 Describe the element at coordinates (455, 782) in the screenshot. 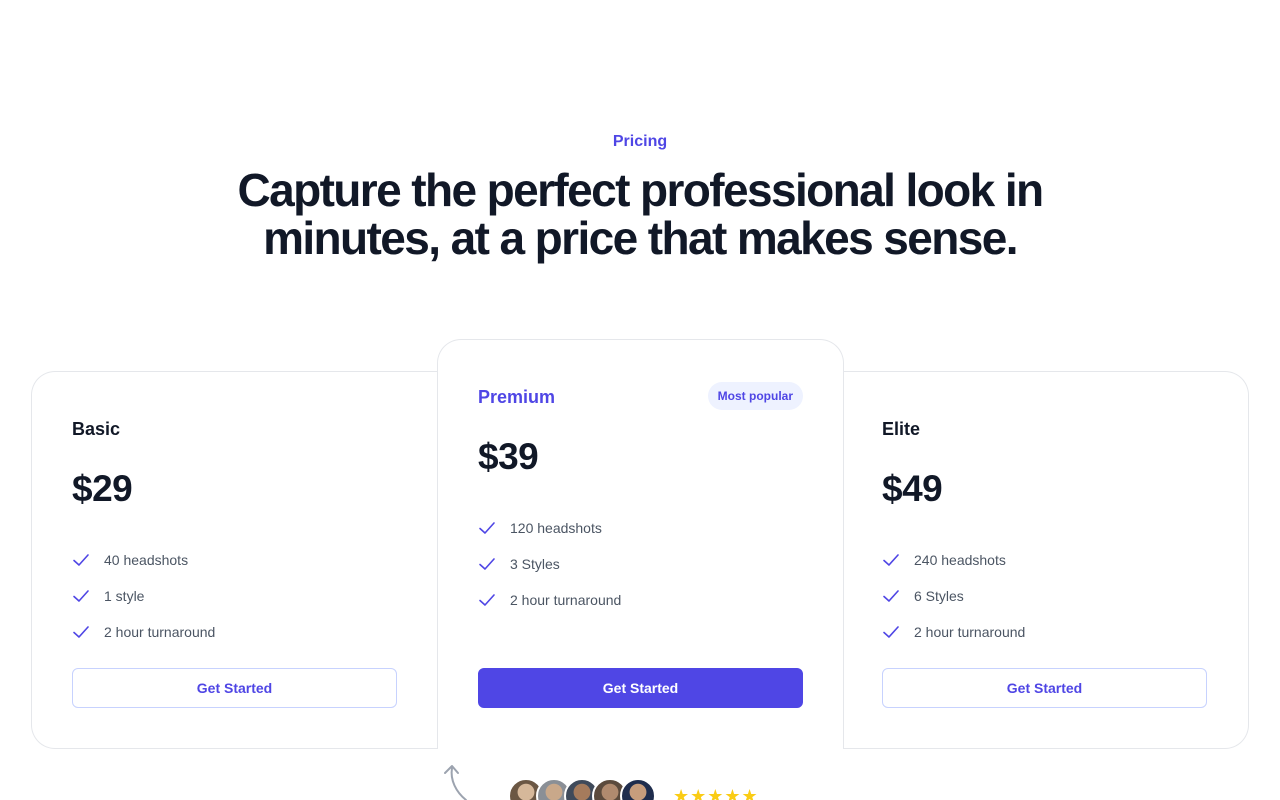

I see `curved-arrow-icon` at that location.